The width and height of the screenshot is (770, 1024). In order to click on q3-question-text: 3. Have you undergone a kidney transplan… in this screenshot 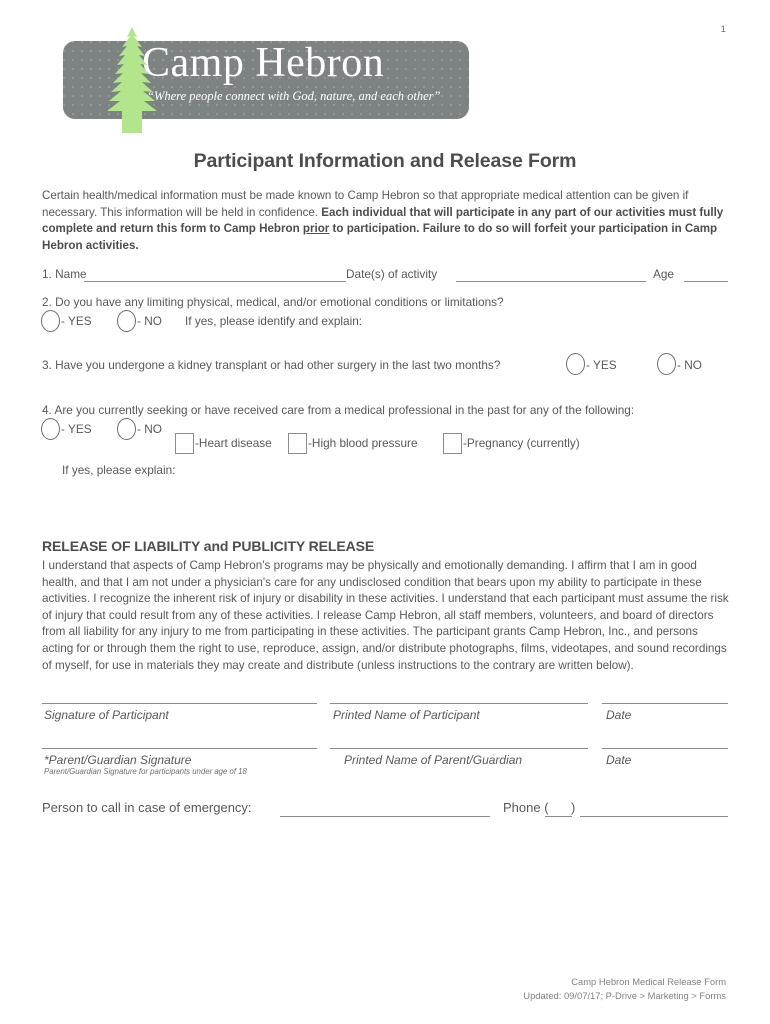, I will do `click(271, 365)`.